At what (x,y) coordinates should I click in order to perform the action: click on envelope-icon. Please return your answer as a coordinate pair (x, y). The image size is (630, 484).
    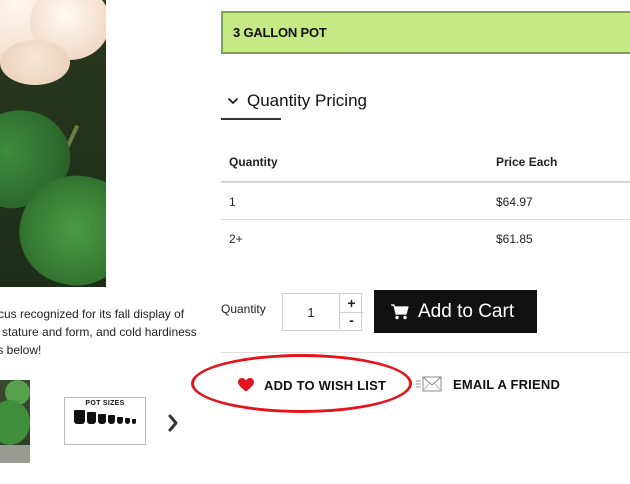
    Looking at the image, I should click on (429, 384).